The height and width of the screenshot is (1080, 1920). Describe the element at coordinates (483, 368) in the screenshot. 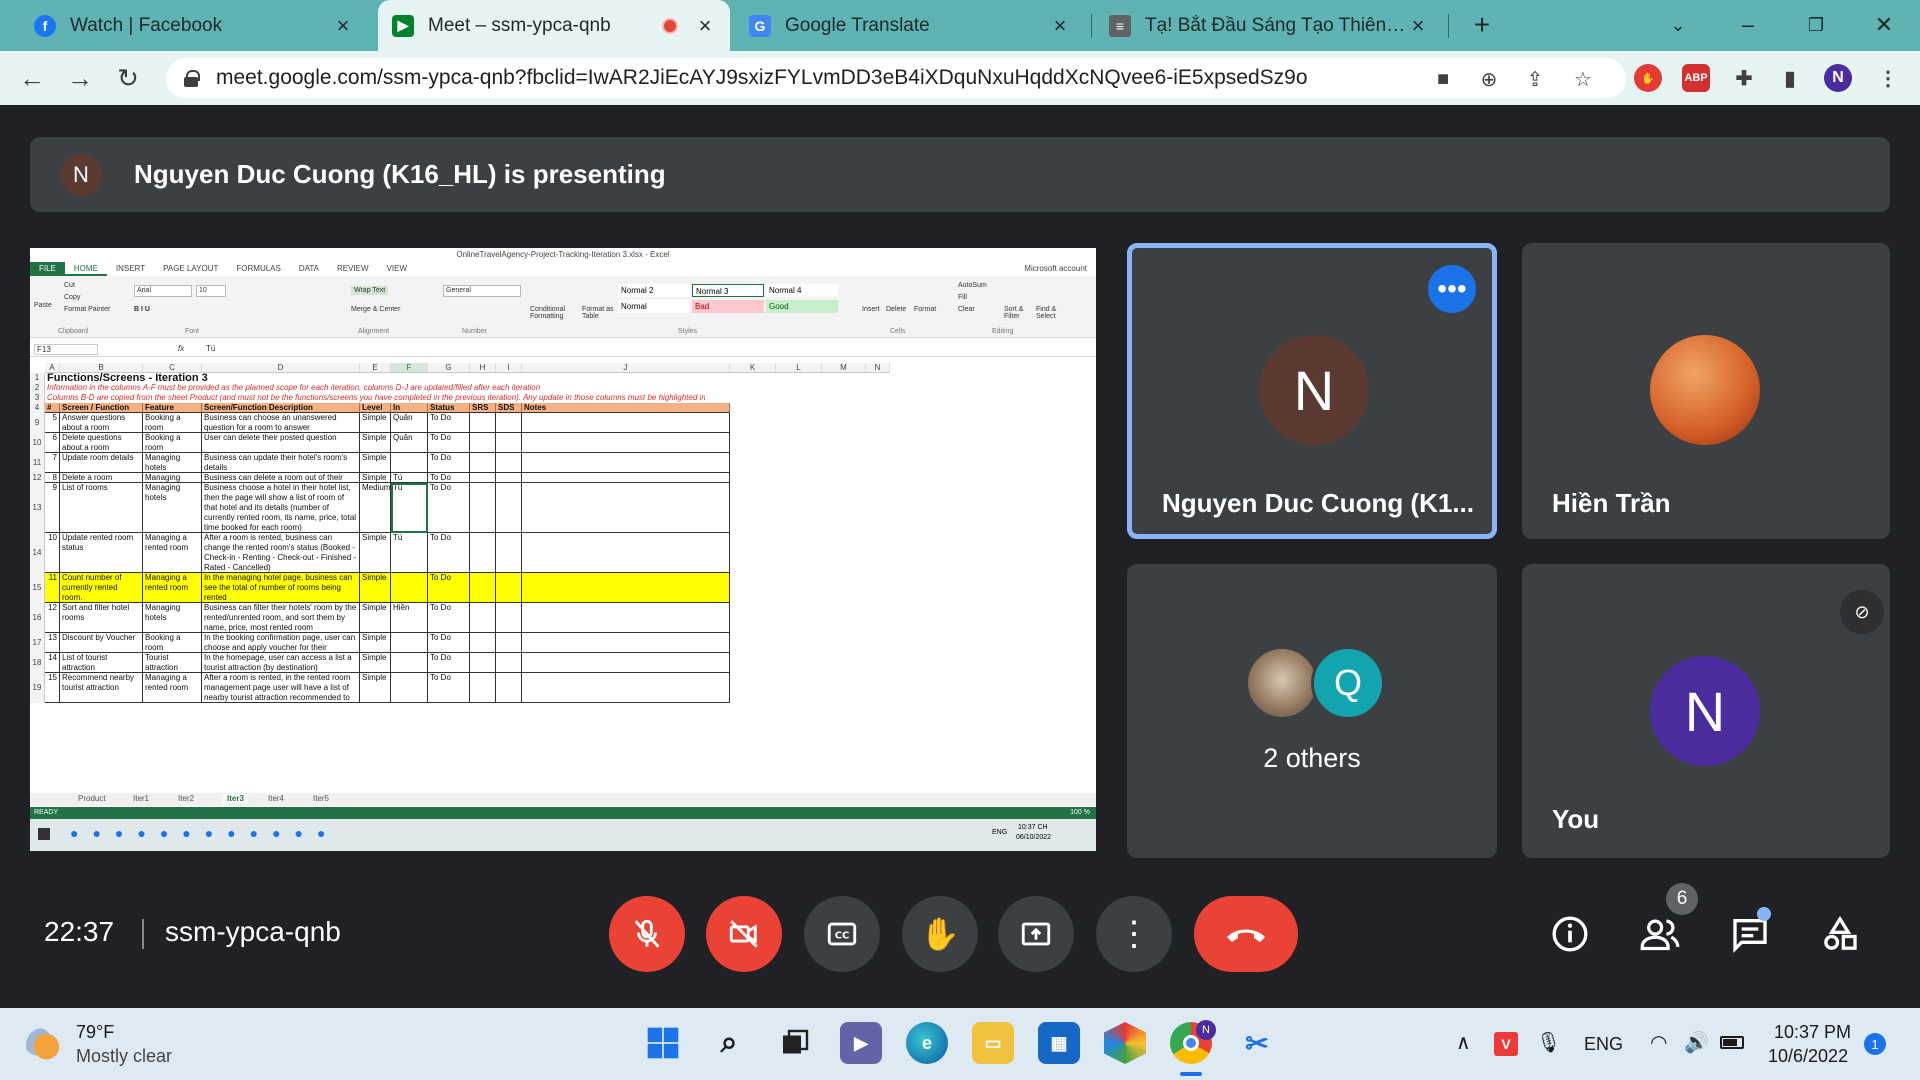

I see `column-header: H` at that location.